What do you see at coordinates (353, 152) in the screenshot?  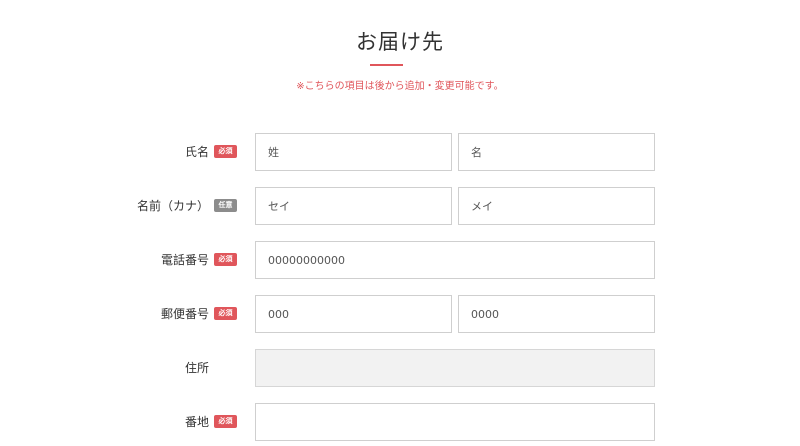 I see `last-name-input` at bounding box center [353, 152].